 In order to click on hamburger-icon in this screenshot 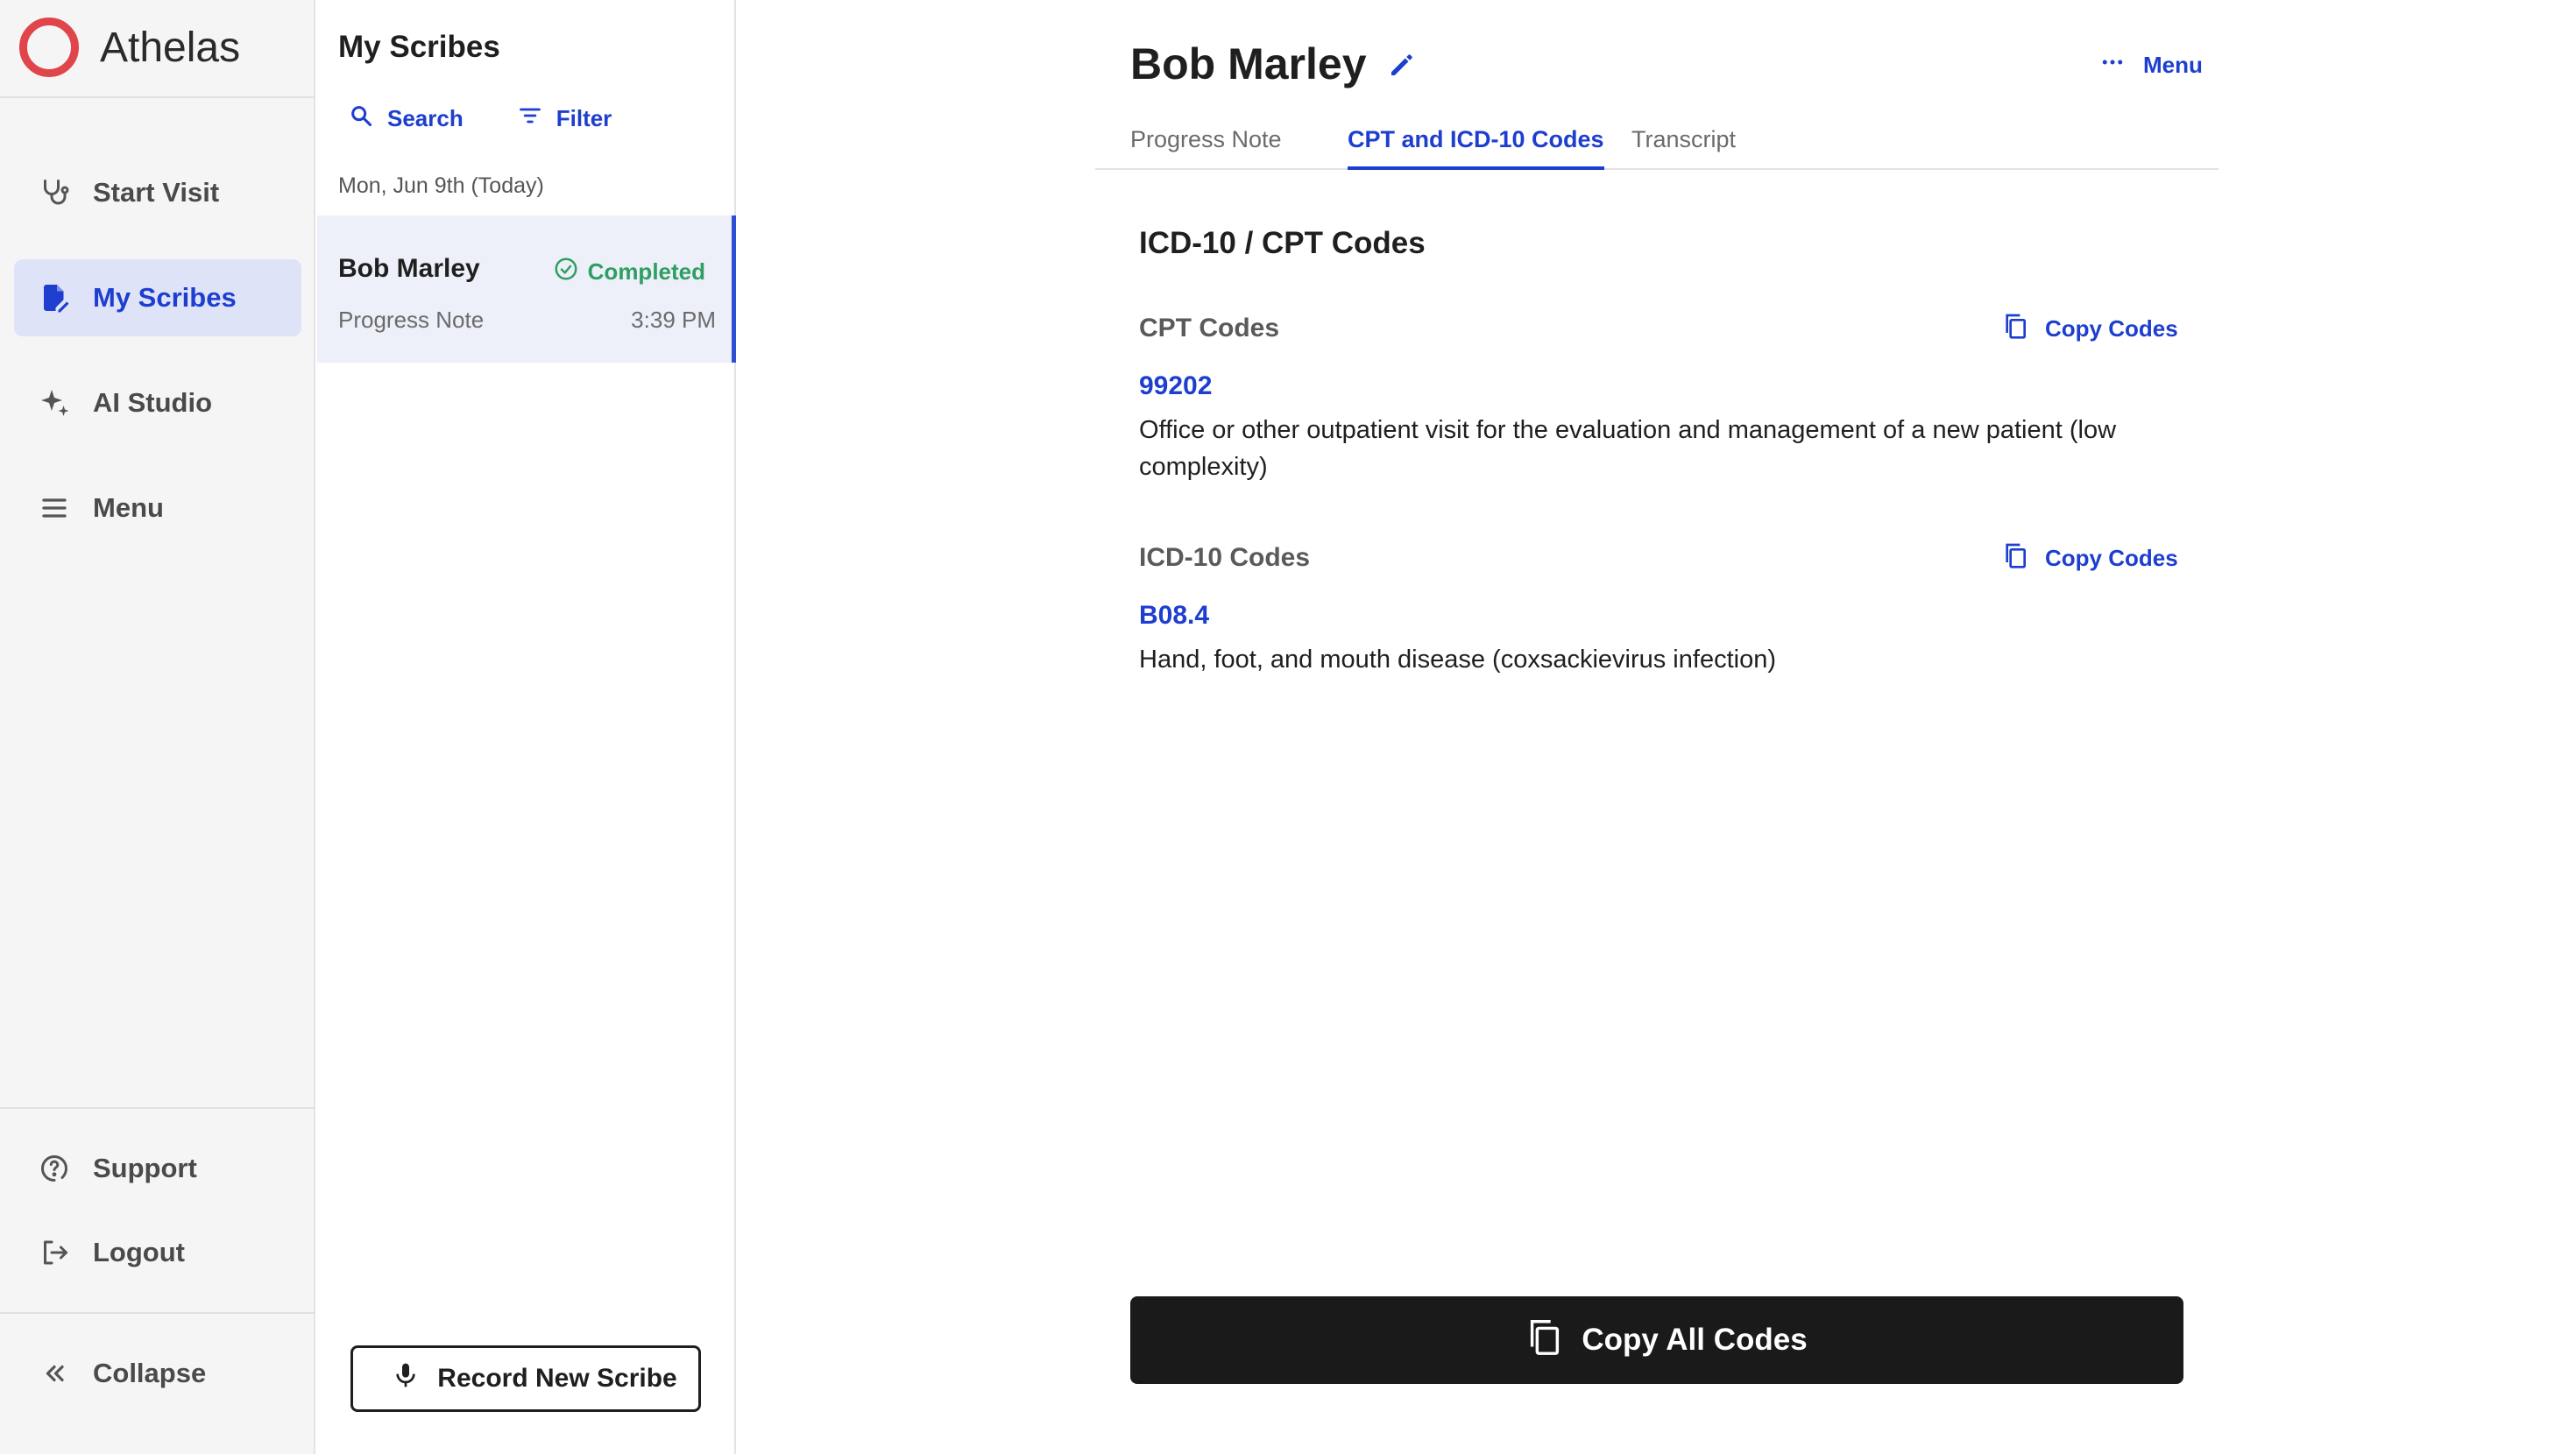, I will do `click(54, 508)`.